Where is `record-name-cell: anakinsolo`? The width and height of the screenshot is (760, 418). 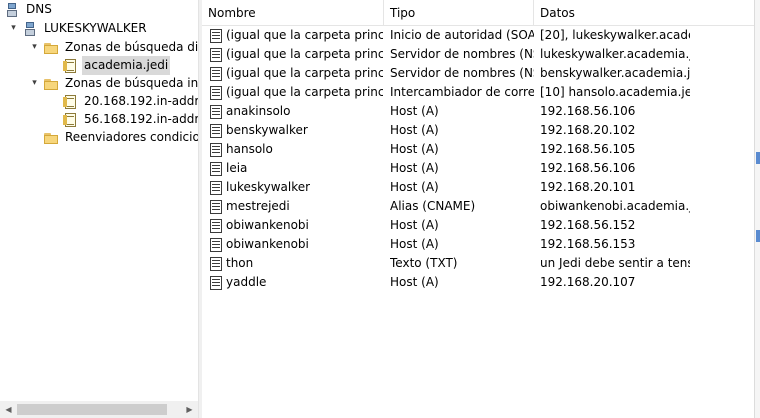
record-name-cell: anakinsolo is located at coordinates (295, 111).